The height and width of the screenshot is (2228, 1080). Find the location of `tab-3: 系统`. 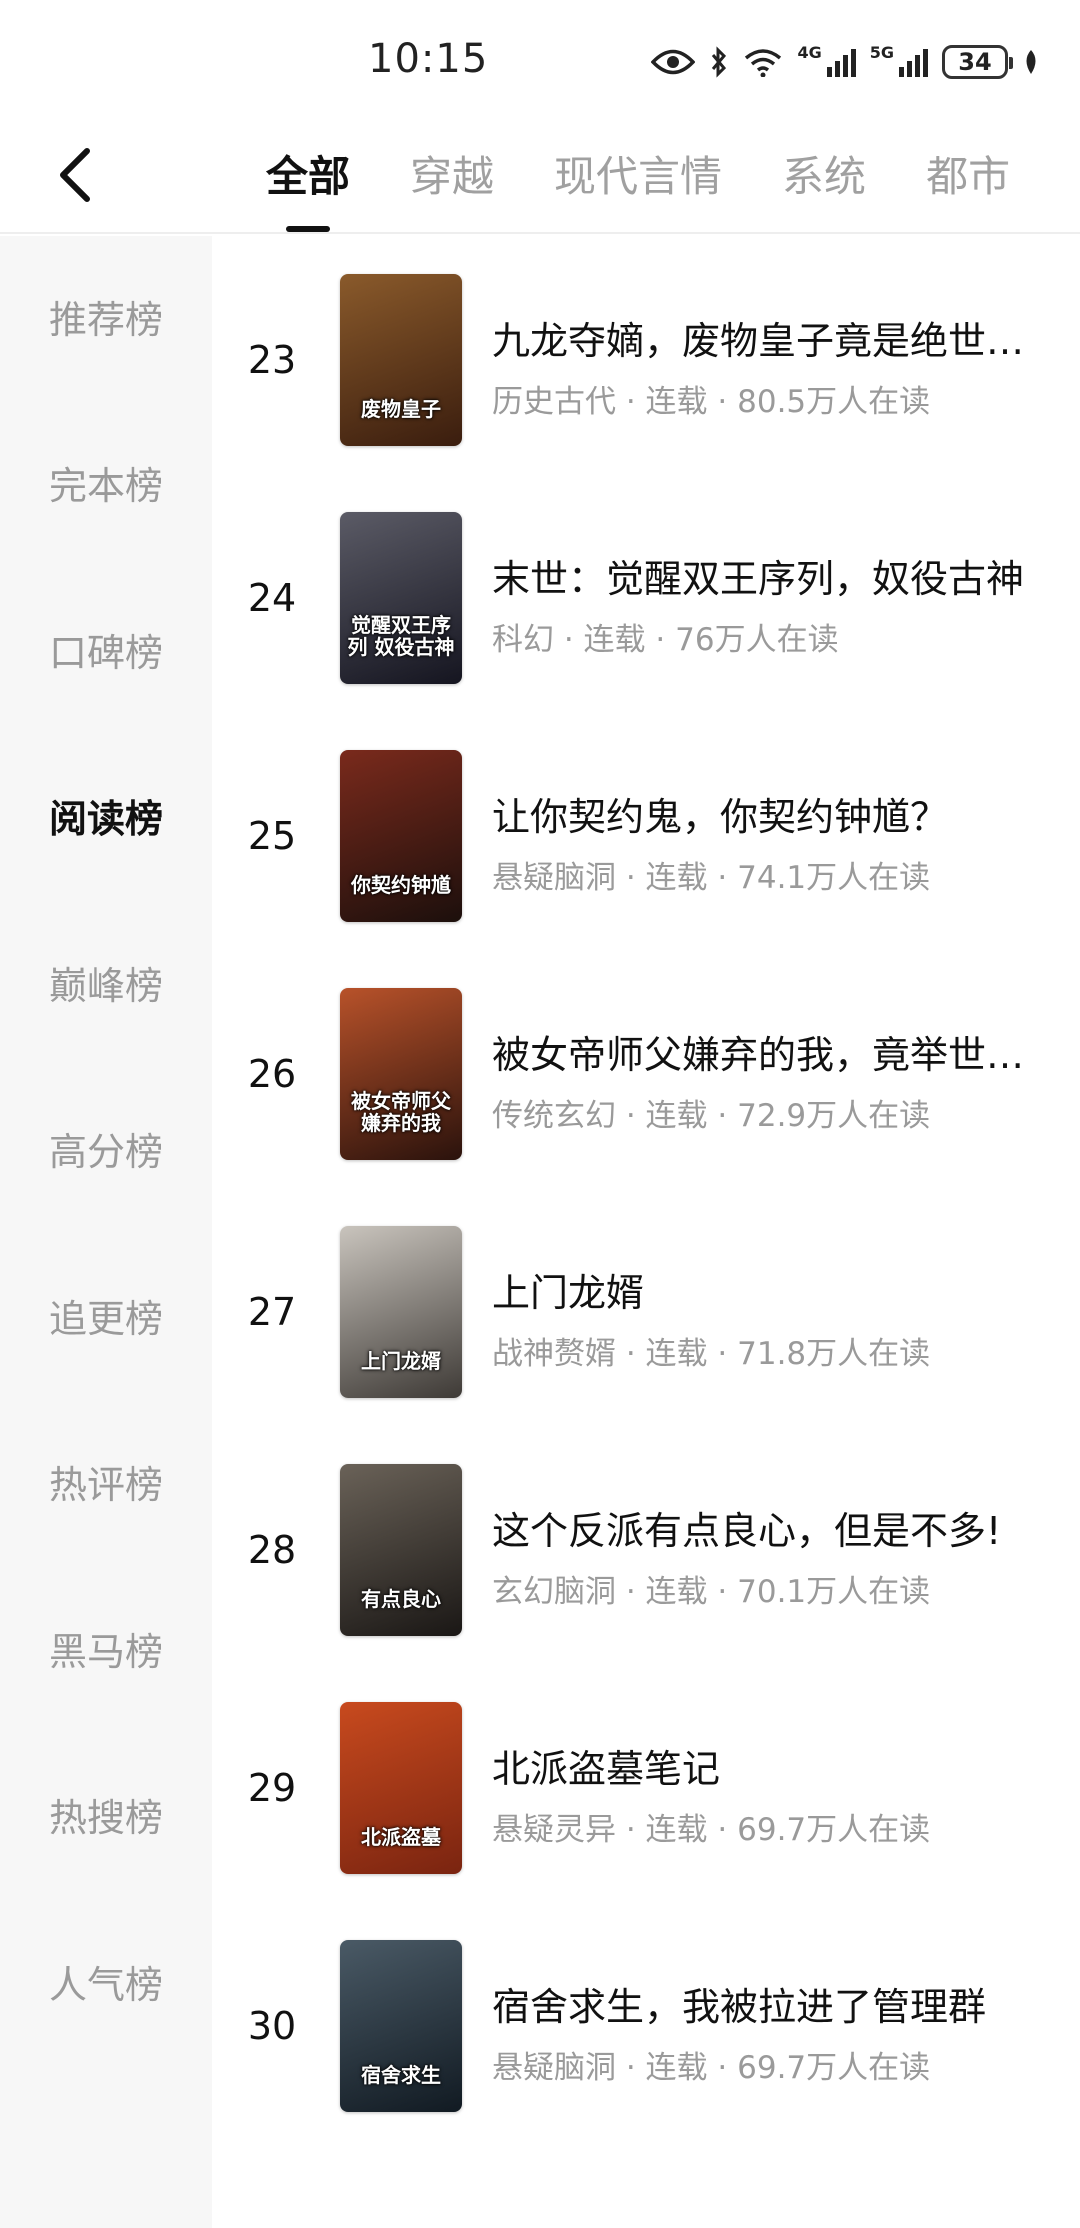

tab-3: 系统 is located at coordinates (824, 177).